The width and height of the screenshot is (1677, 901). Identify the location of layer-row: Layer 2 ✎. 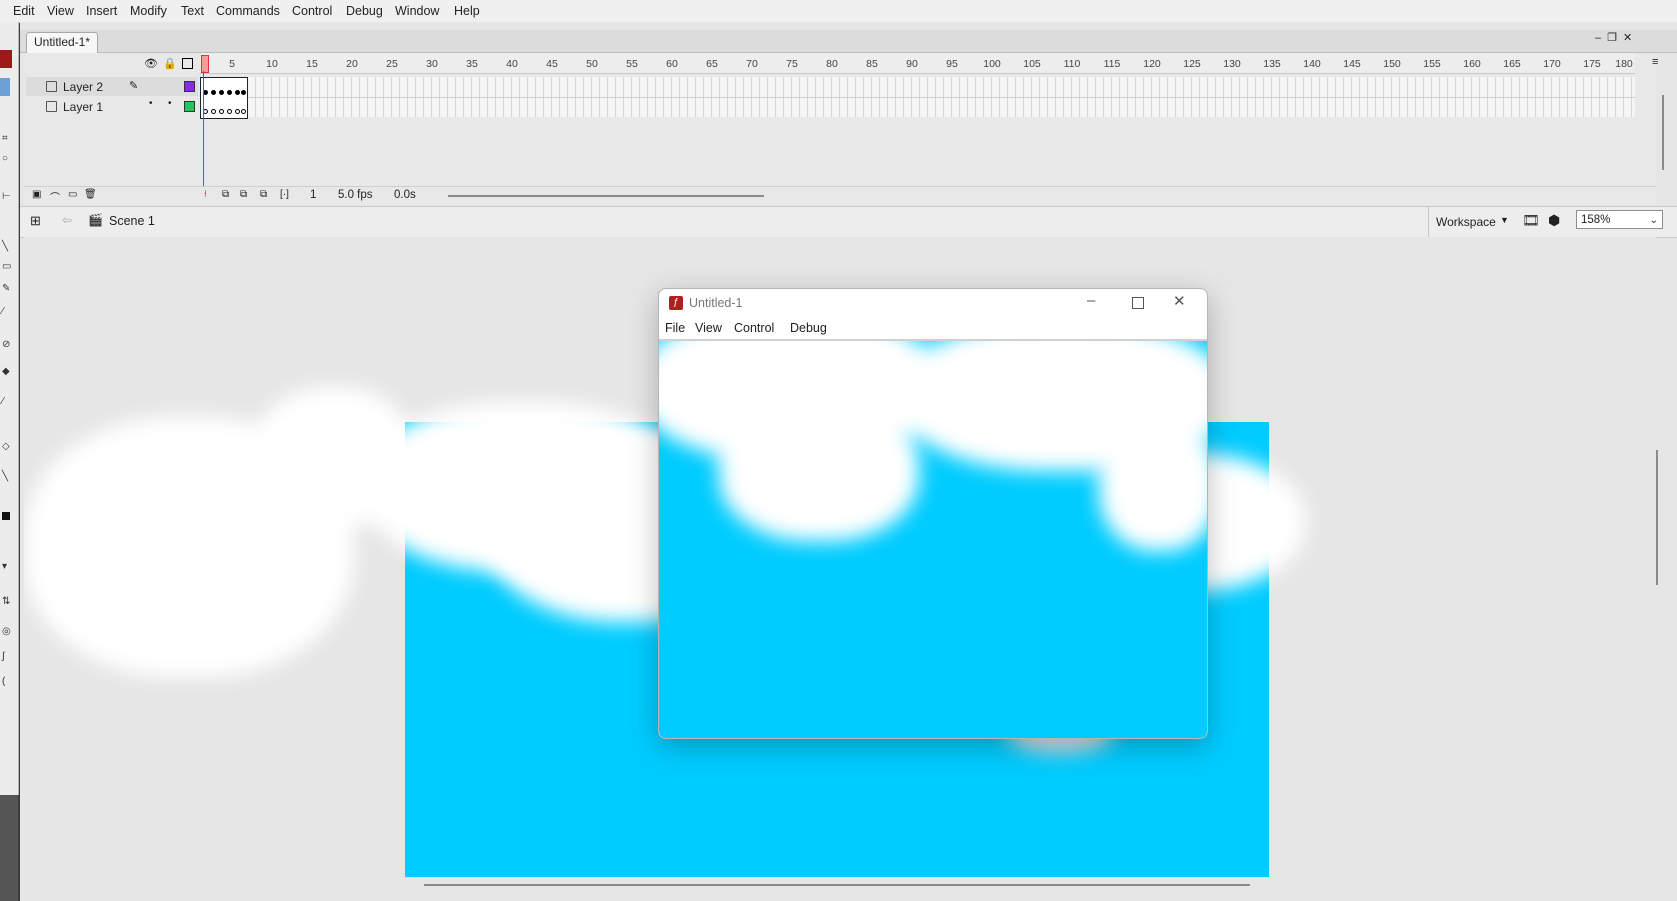
(112, 86).